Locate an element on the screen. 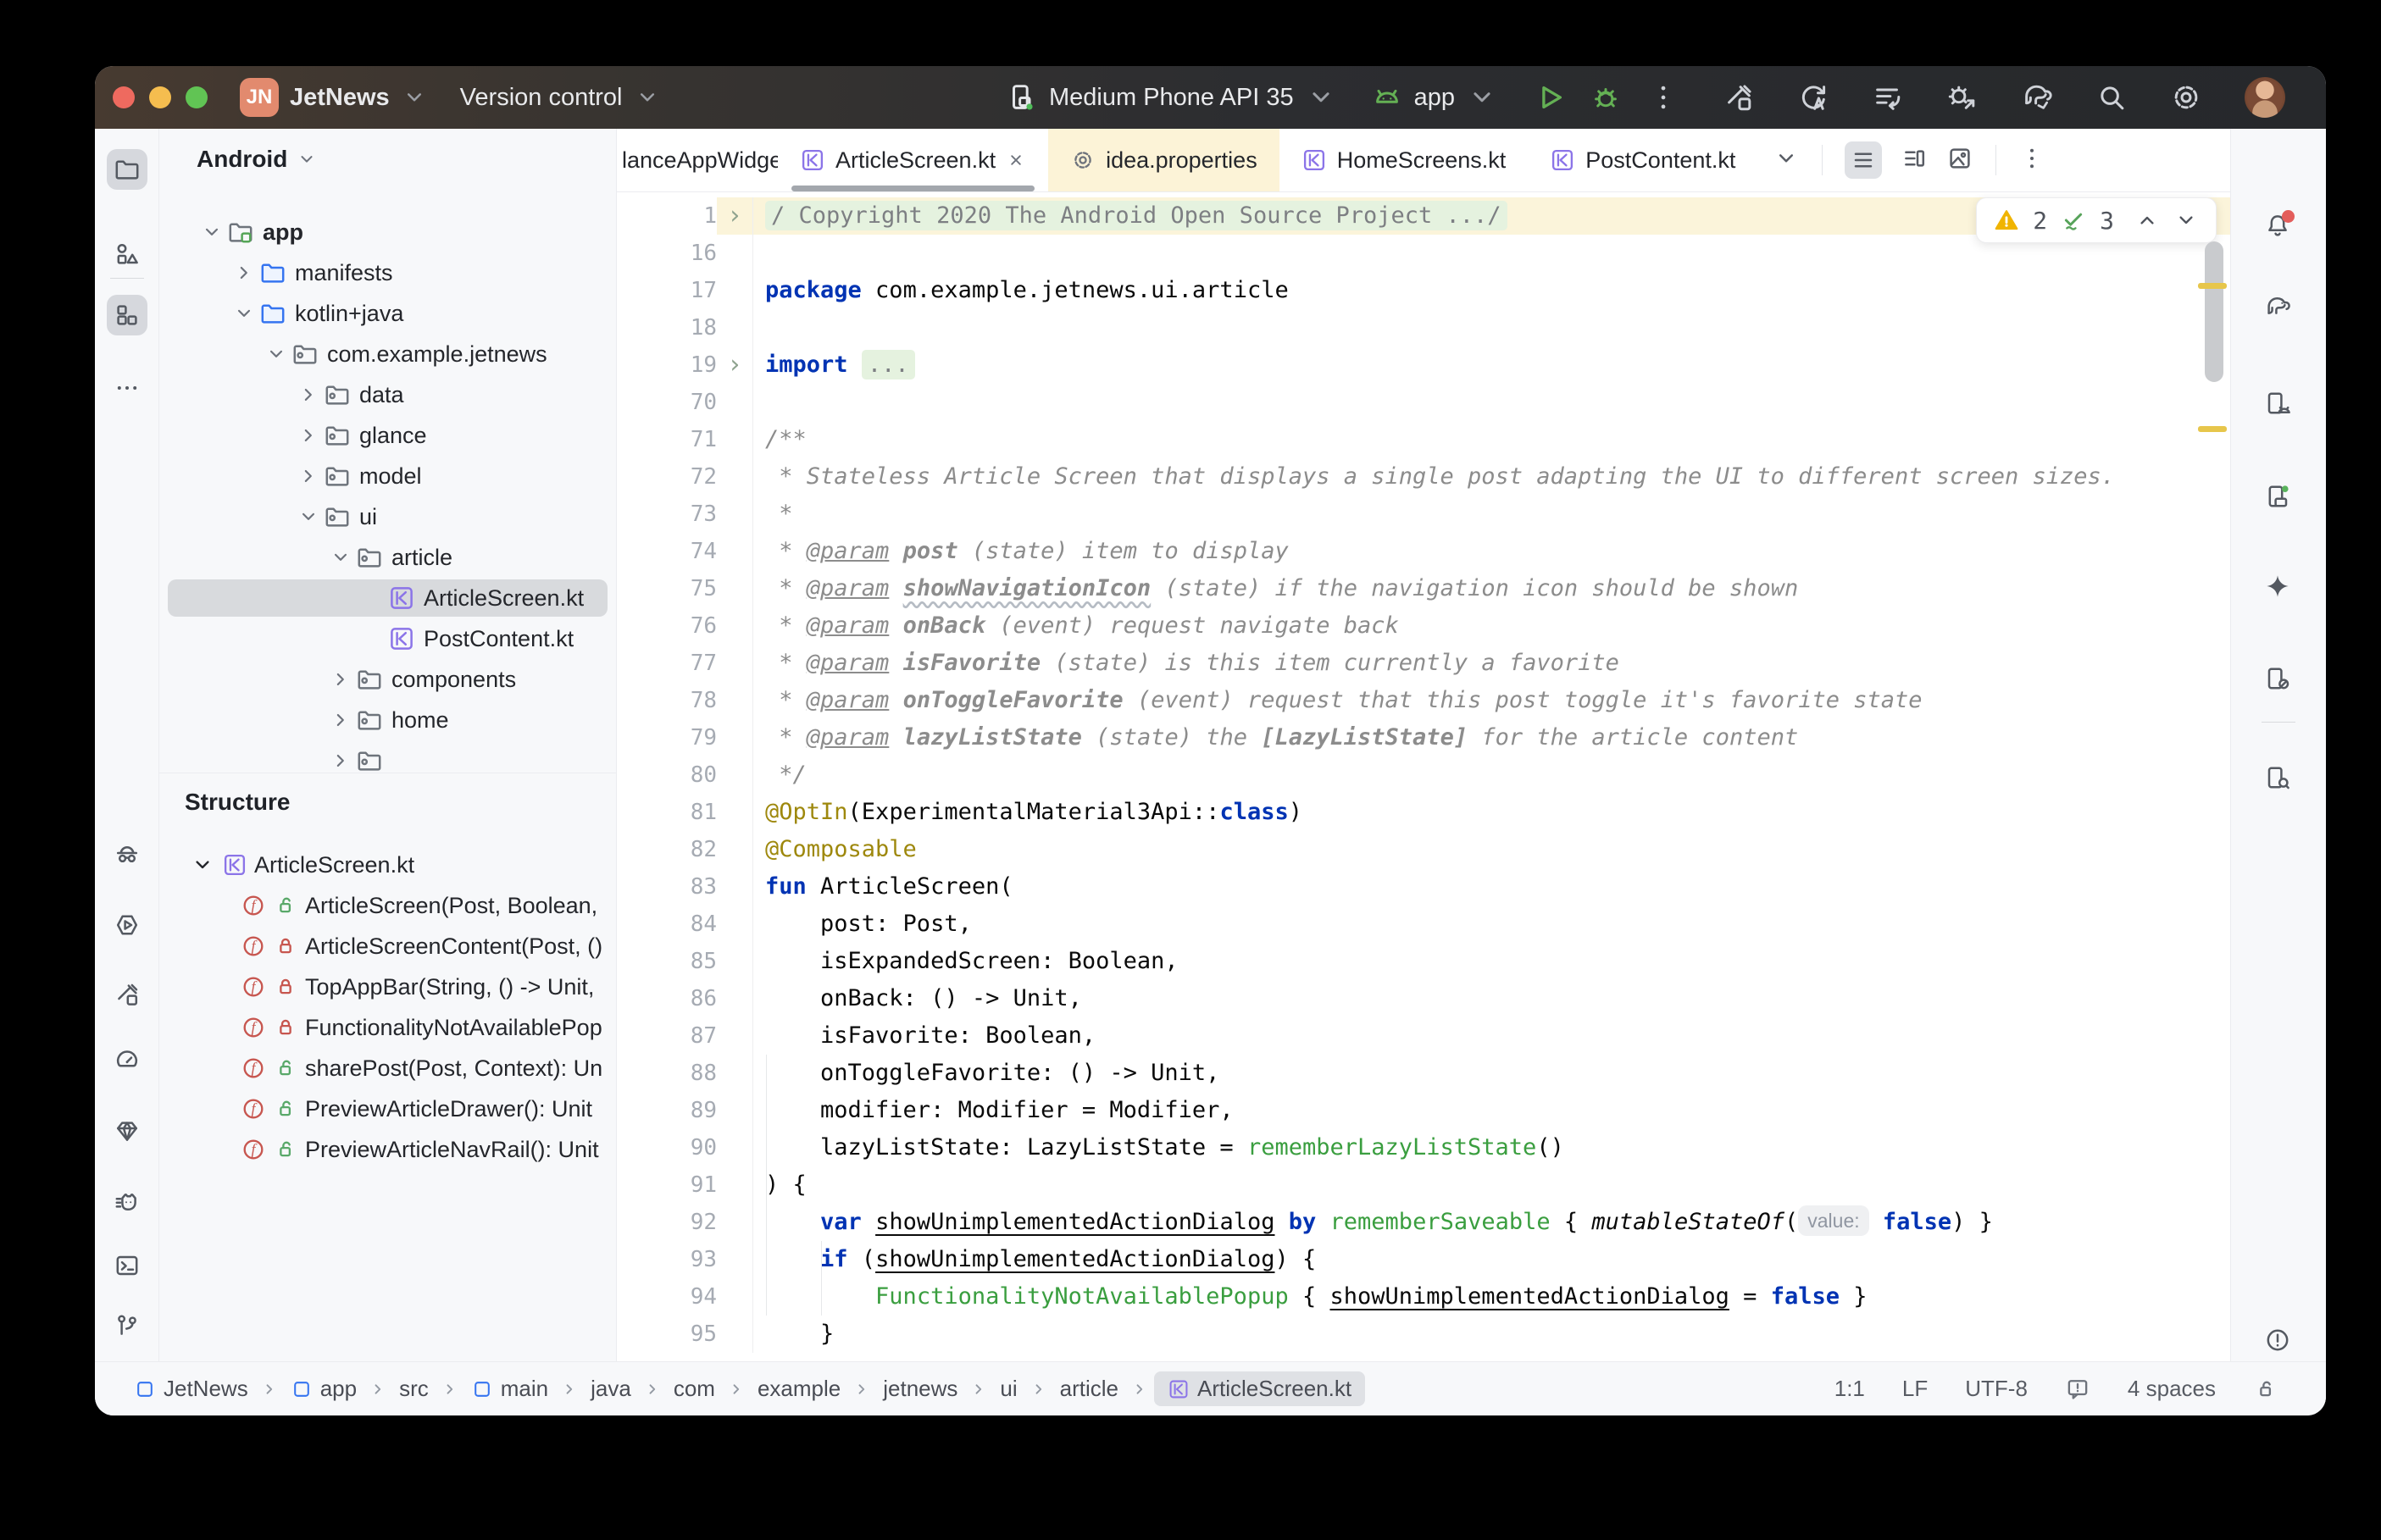 The width and height of the screenshot is (2381, 1540). close-window-button is located at coordinates (124, 97).